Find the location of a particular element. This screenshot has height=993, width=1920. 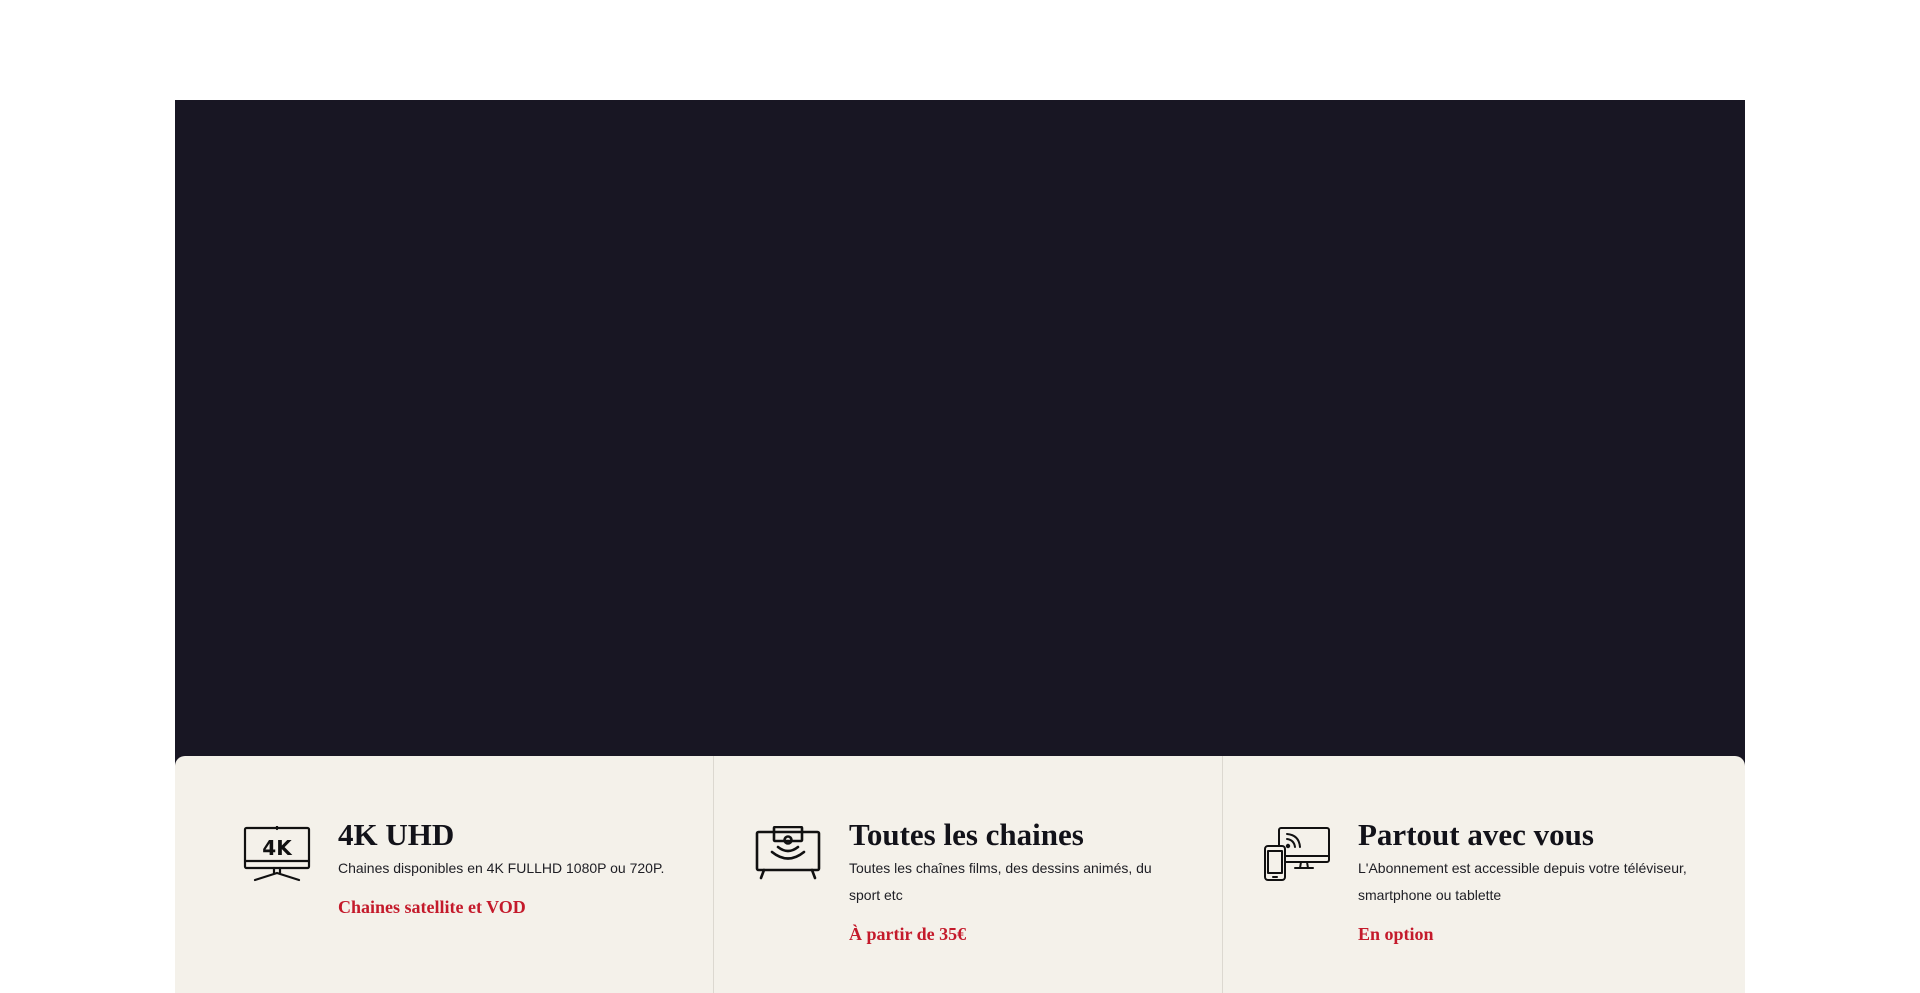

feature-link-option: En option is located at coordinates (1523, 934).